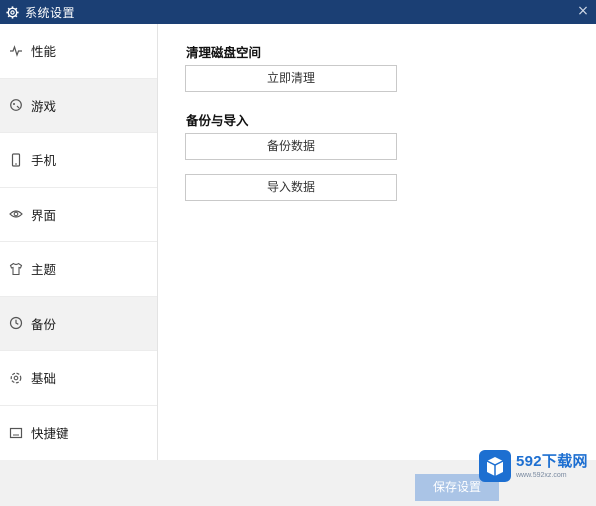 This screenshot has height=506, width=596. I want to click on site-watermark: 592下载网 www.592xz.com, so click(536, 466).